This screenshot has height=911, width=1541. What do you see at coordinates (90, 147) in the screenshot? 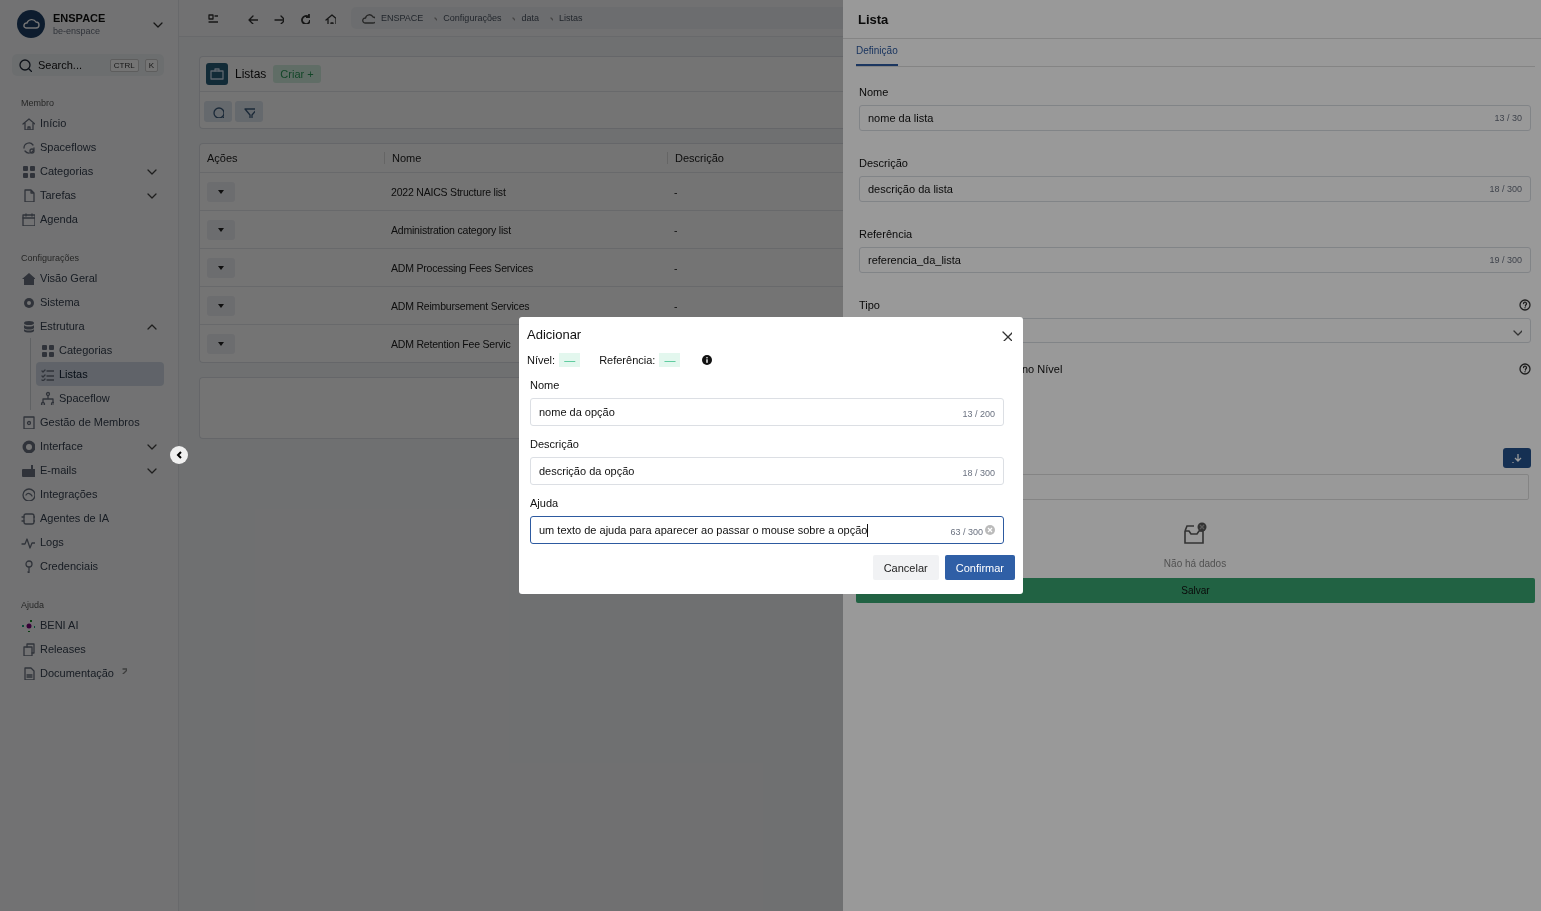
I see `sidebar-item: Spaceflows` at bounding box center [90, 147].